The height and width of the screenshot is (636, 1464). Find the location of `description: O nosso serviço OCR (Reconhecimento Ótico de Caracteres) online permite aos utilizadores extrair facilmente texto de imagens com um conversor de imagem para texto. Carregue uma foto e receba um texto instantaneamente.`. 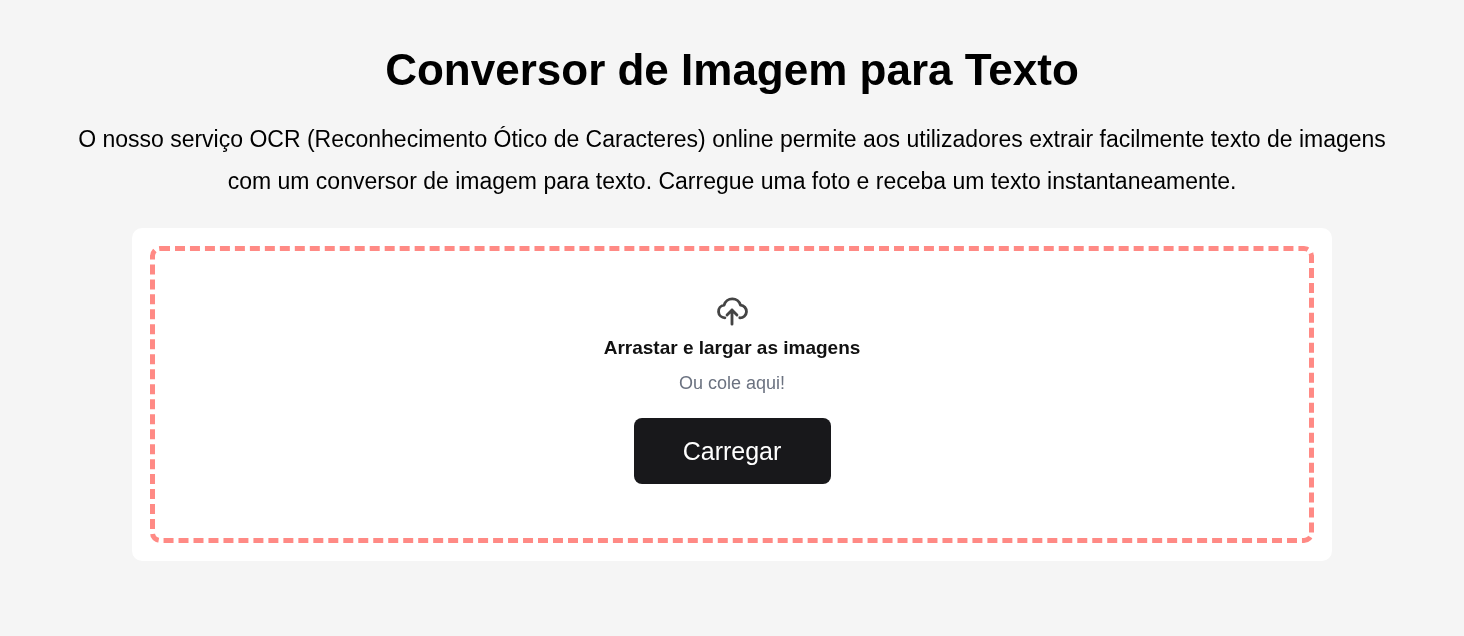

description: O nosso serviço OCR (Reconhecimento Ótico de Caracteres) online permite aos utilizadores extrair facilmente texto de imagens com um conversor de imagem para texto. Carregue uma foto e receba um texto instantaneamente. is located at coordinates (732, 160).